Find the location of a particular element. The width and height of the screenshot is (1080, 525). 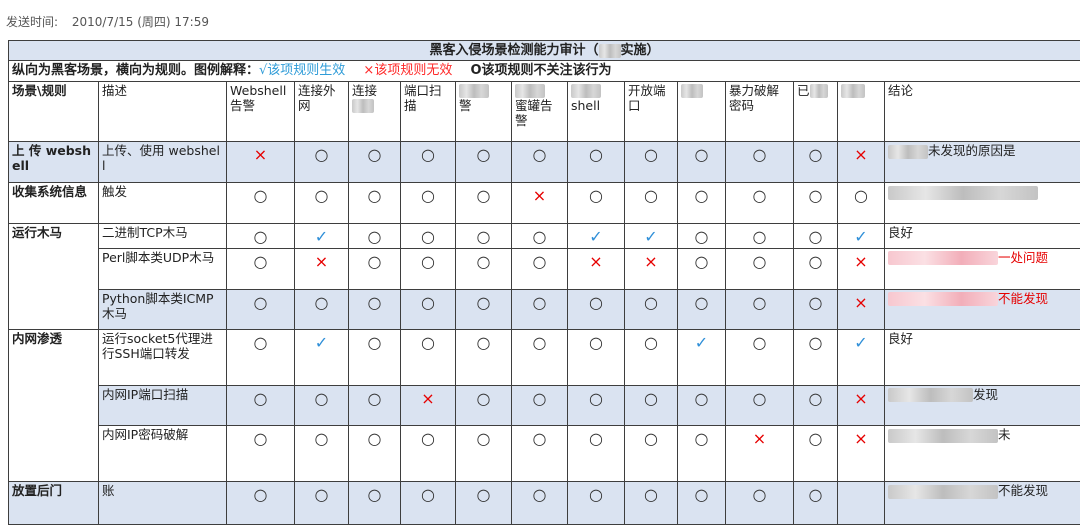

table-row: 内网IP端口扫描 ○ ○ ○ × ○ ○ ○ ○ ○ ○ ○ × 发现 is located at coordinates (544, 405).